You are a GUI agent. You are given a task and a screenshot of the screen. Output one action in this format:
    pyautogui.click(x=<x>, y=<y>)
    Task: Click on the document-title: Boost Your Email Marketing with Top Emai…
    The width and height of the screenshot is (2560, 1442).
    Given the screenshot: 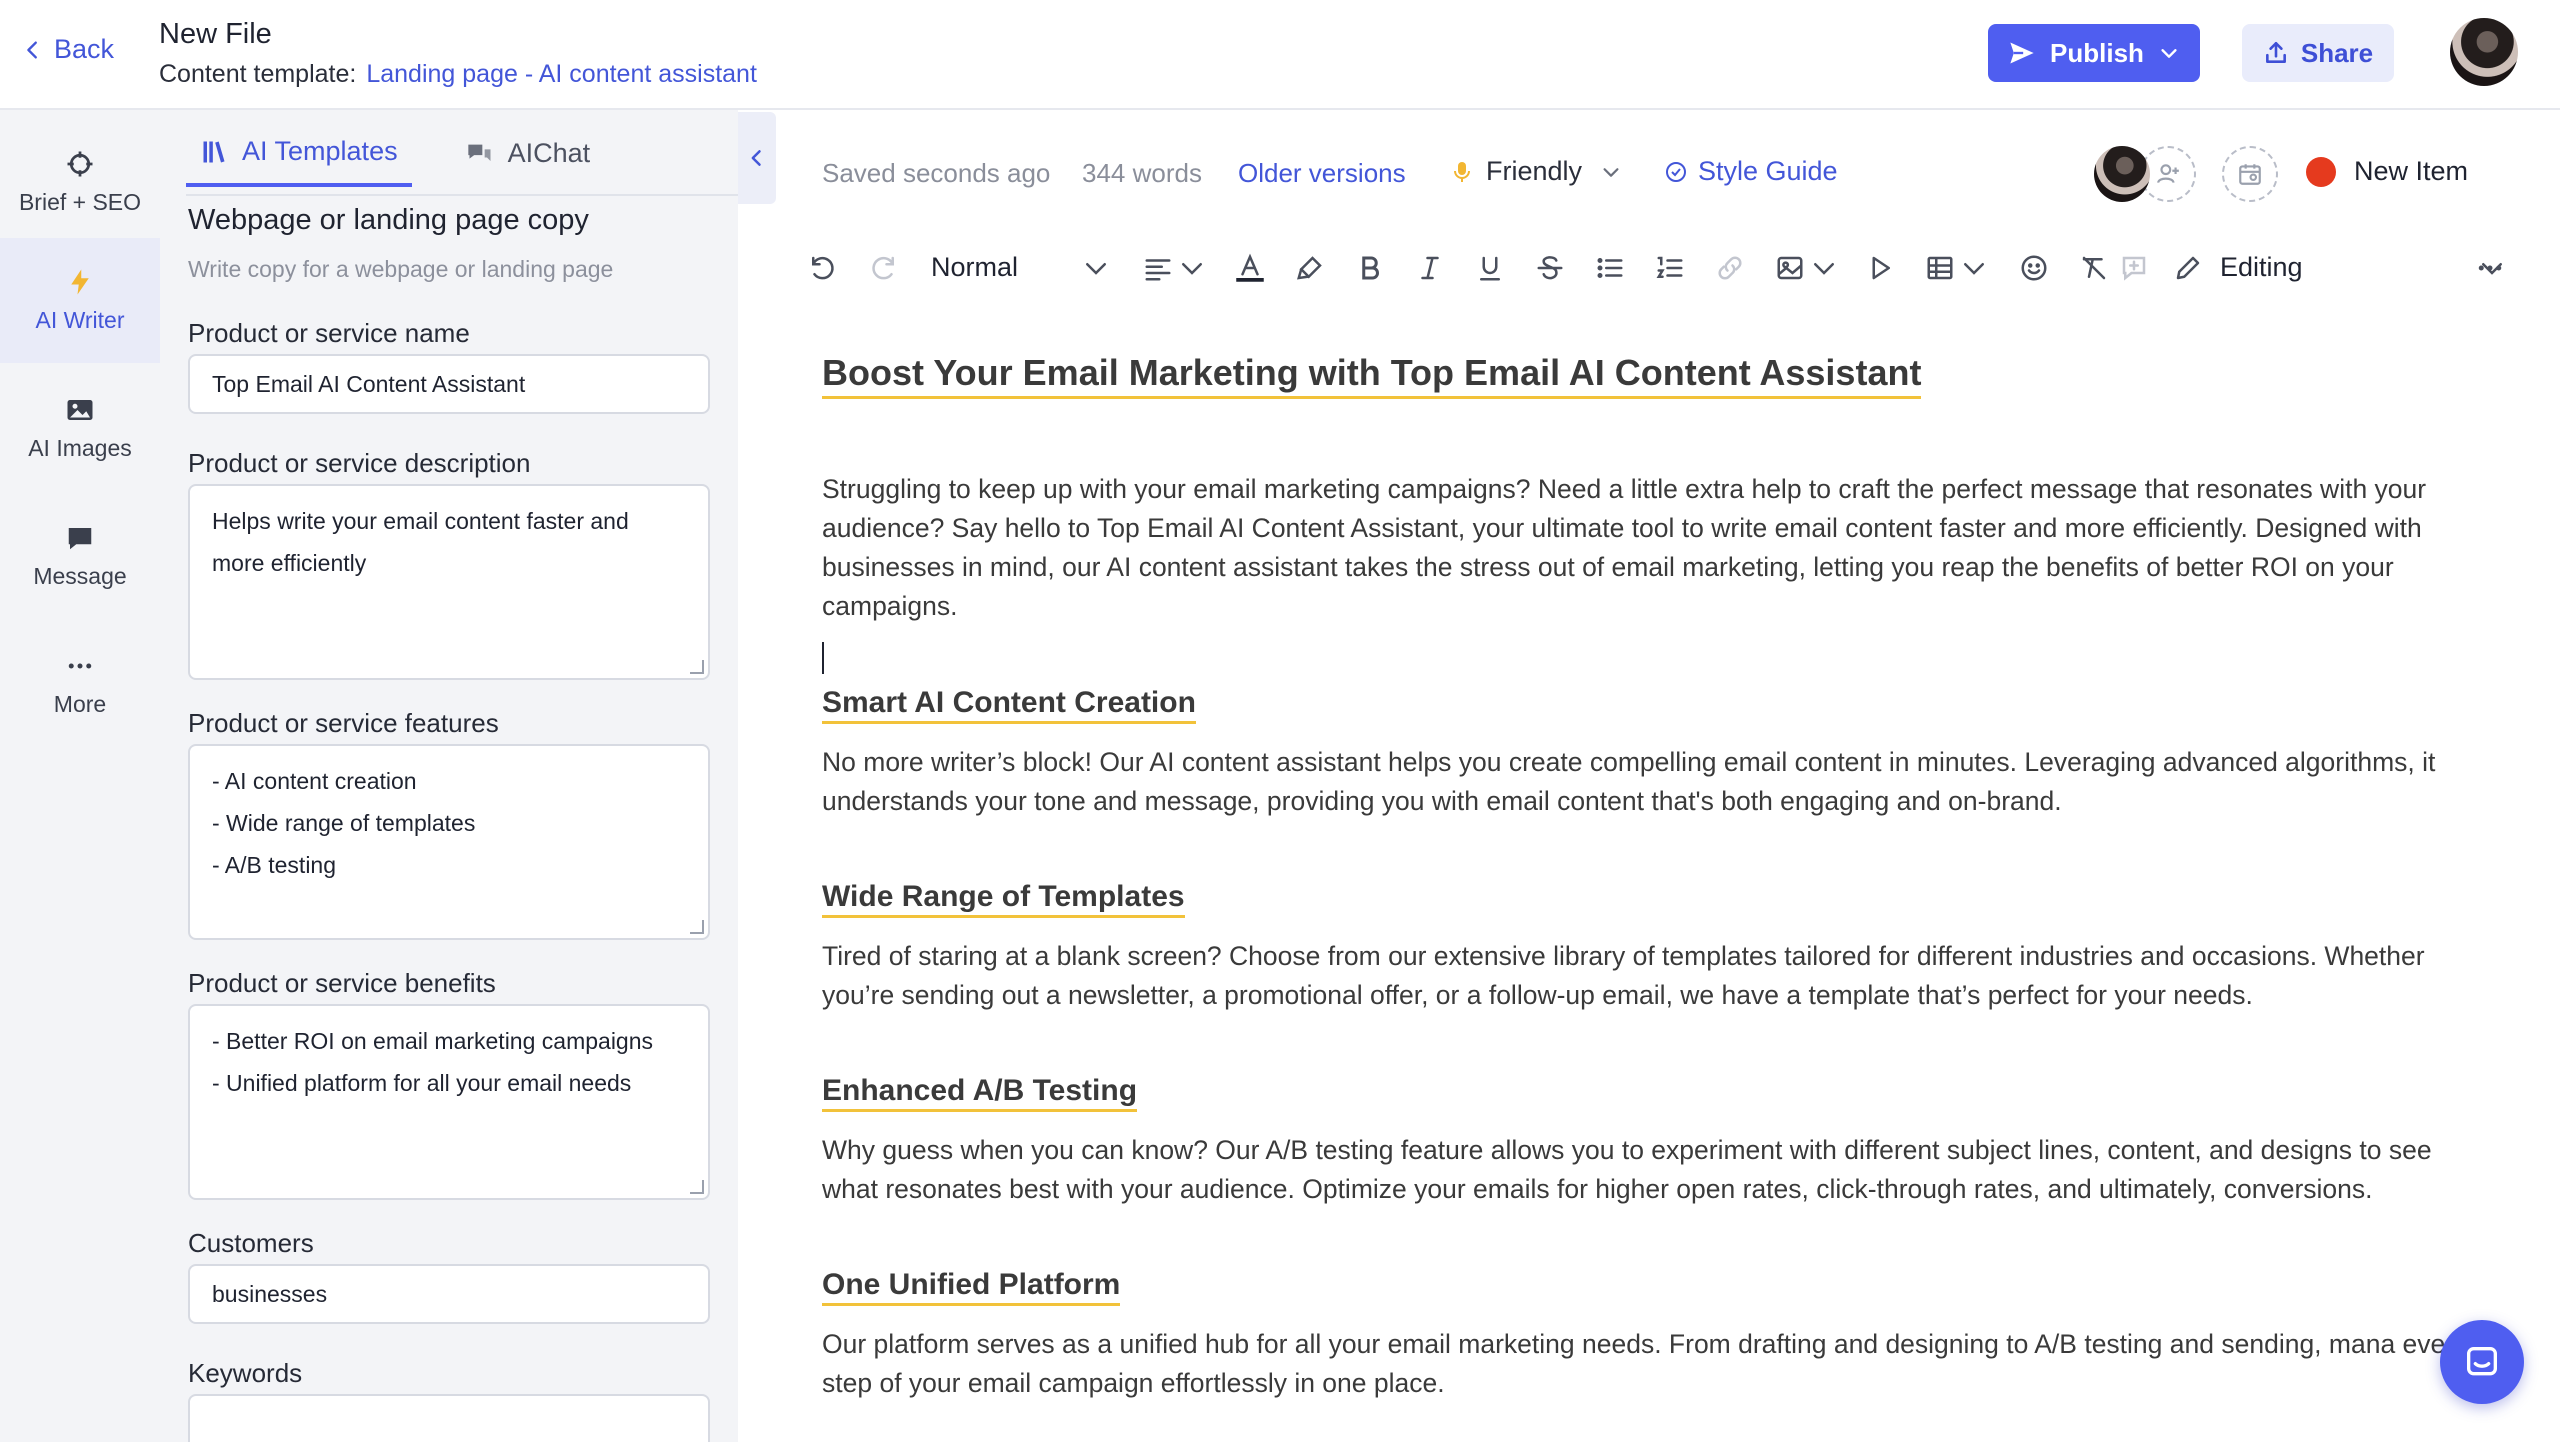 What is the action you would take?
    pyautogui.click(x=1372, y=375)
    